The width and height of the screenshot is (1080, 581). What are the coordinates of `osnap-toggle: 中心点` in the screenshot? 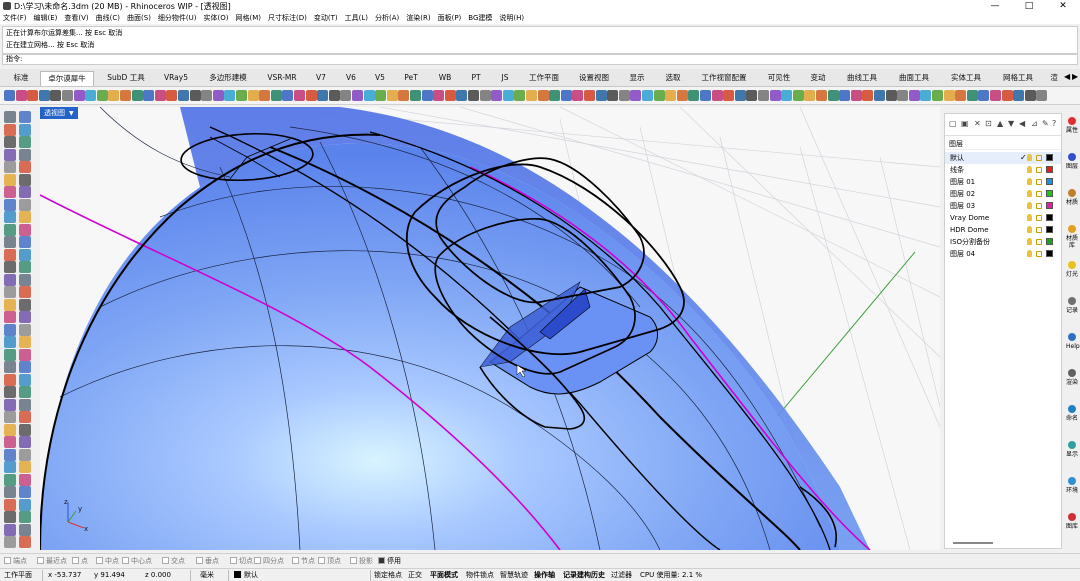 It's located at (137, 561).